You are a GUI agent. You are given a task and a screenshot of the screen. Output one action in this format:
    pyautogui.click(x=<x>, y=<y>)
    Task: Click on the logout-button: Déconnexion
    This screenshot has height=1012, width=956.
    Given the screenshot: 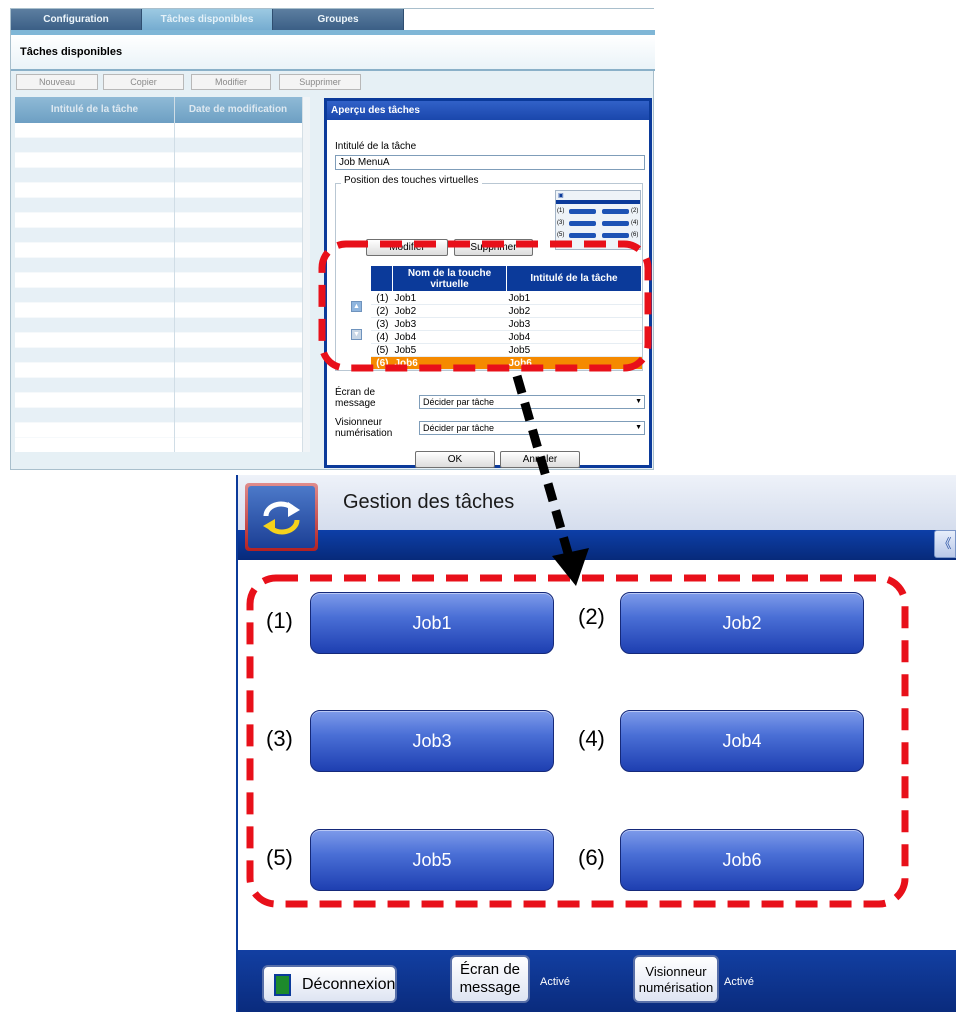 What is the action you would take?
    pyautogui.click(x=329, y=984)
    